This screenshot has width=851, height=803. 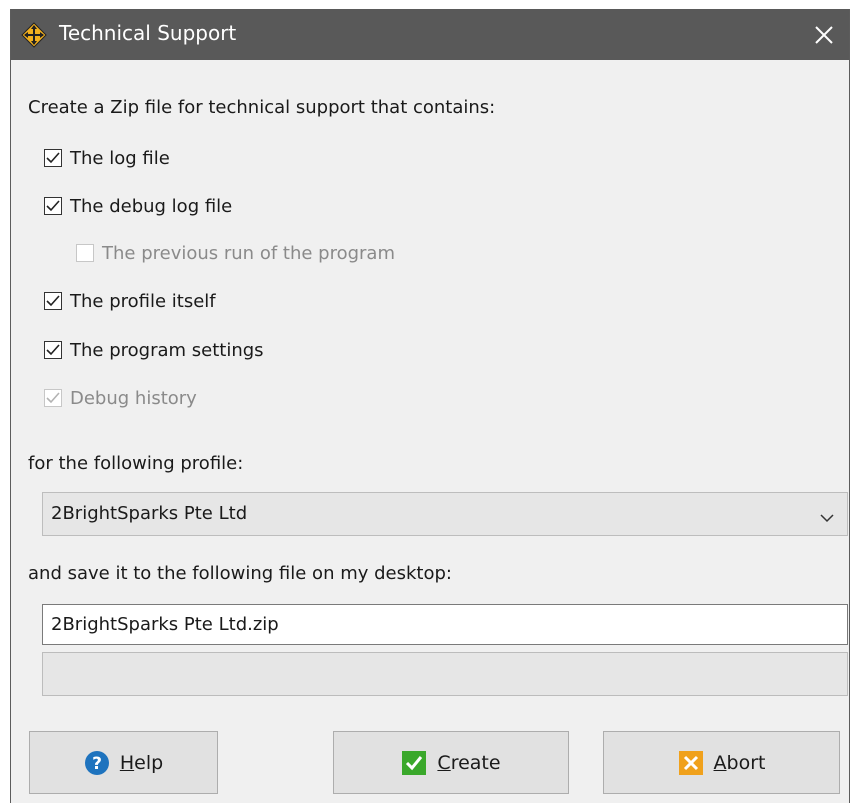 I want to click on option-log-file: The log file, so click(x=107, y=158).